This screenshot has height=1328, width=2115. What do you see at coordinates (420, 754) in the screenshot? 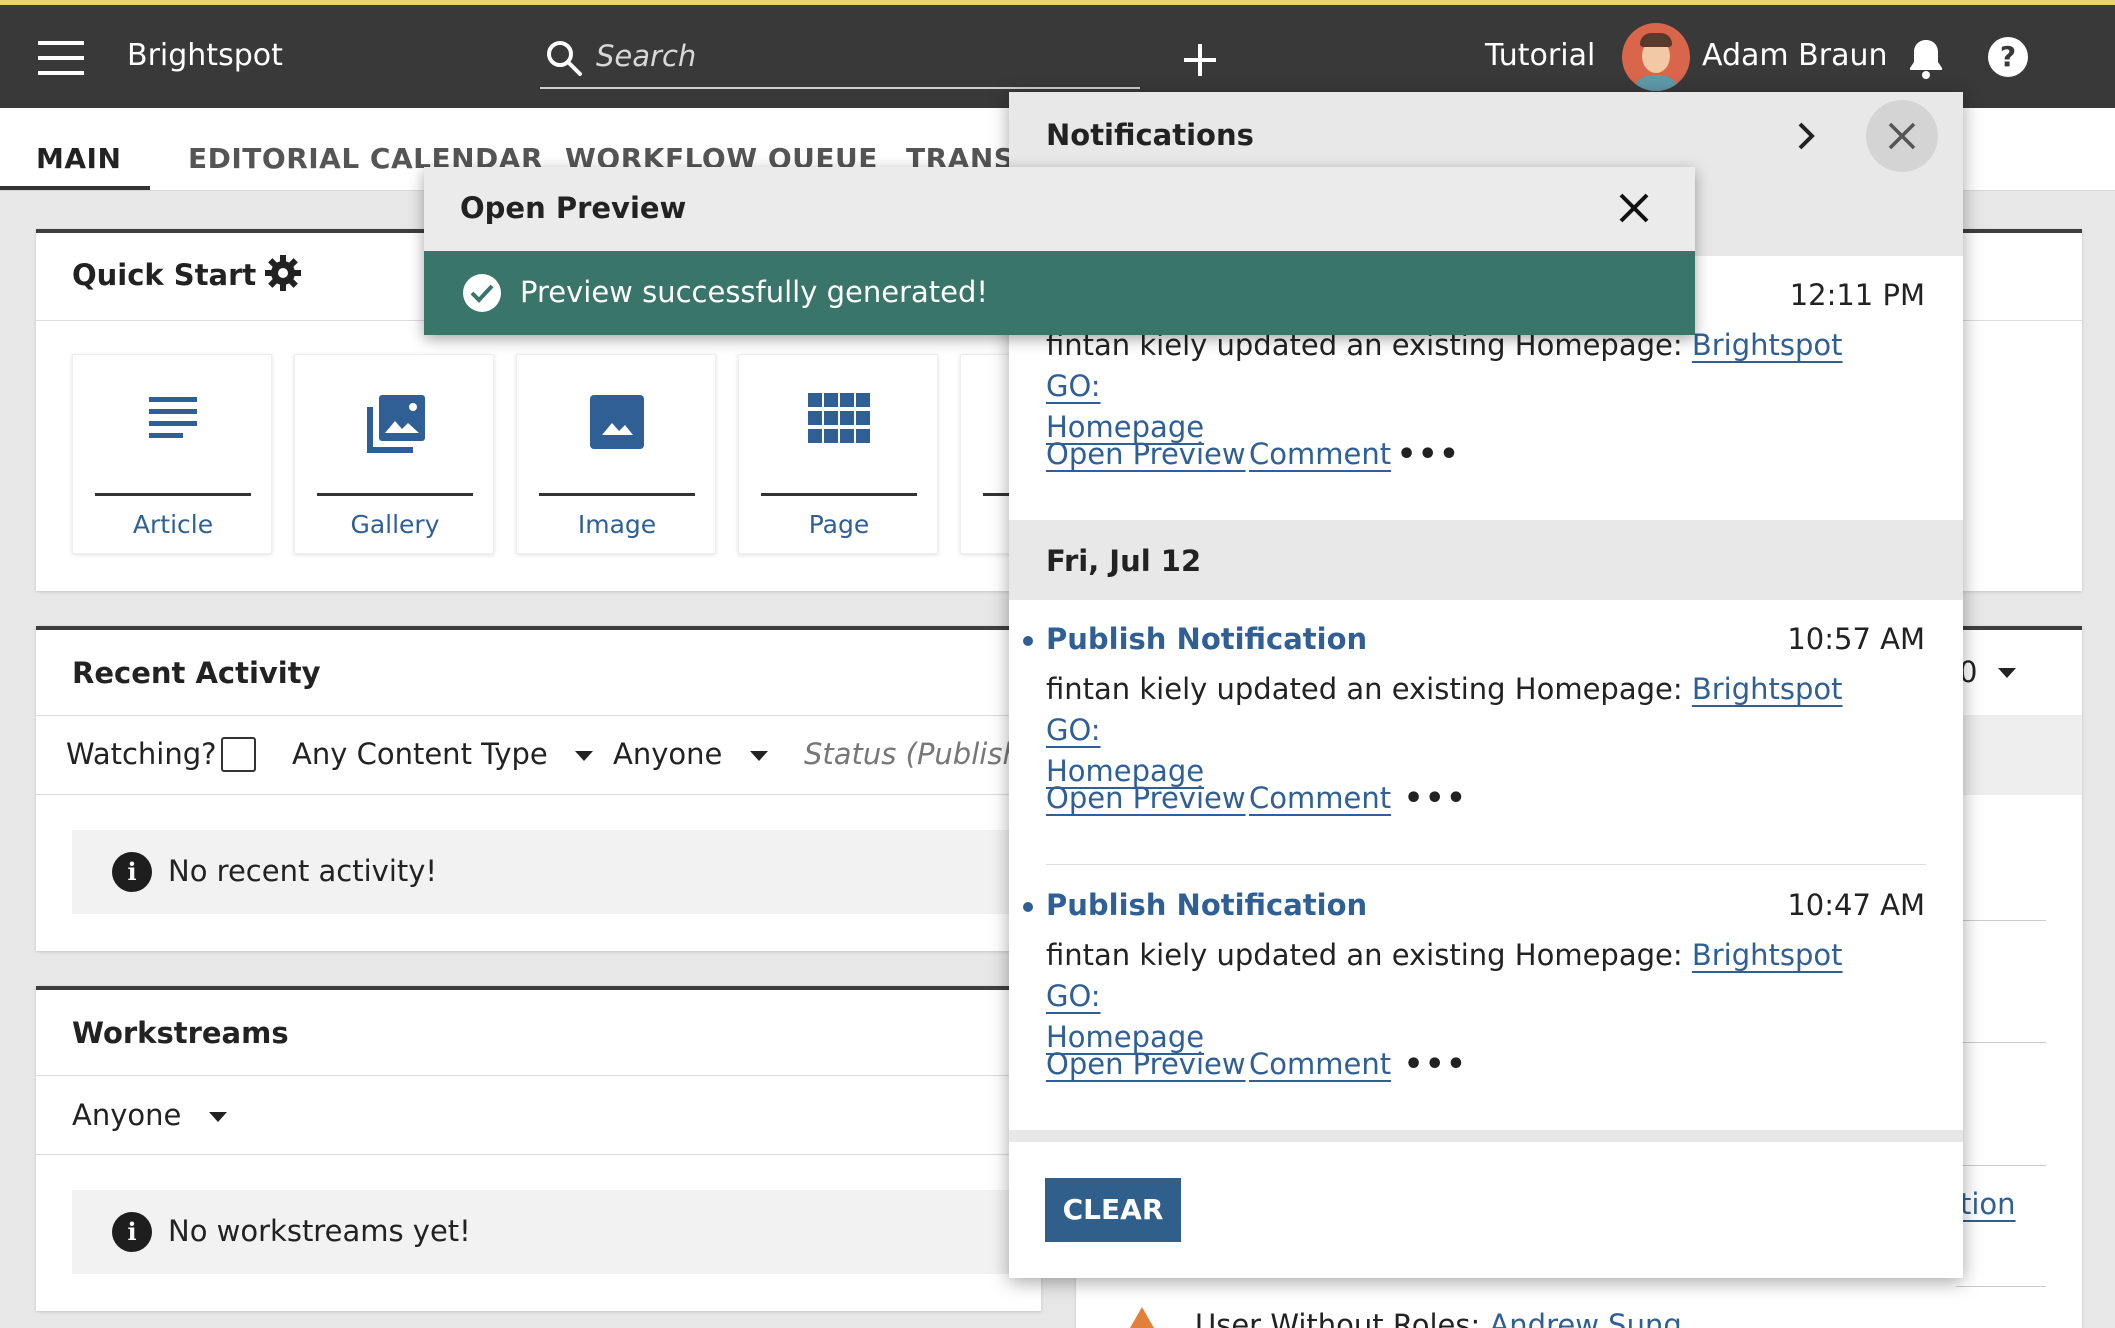
I see `content-type-value: Any Content Type` at bounding box center [420, 754].